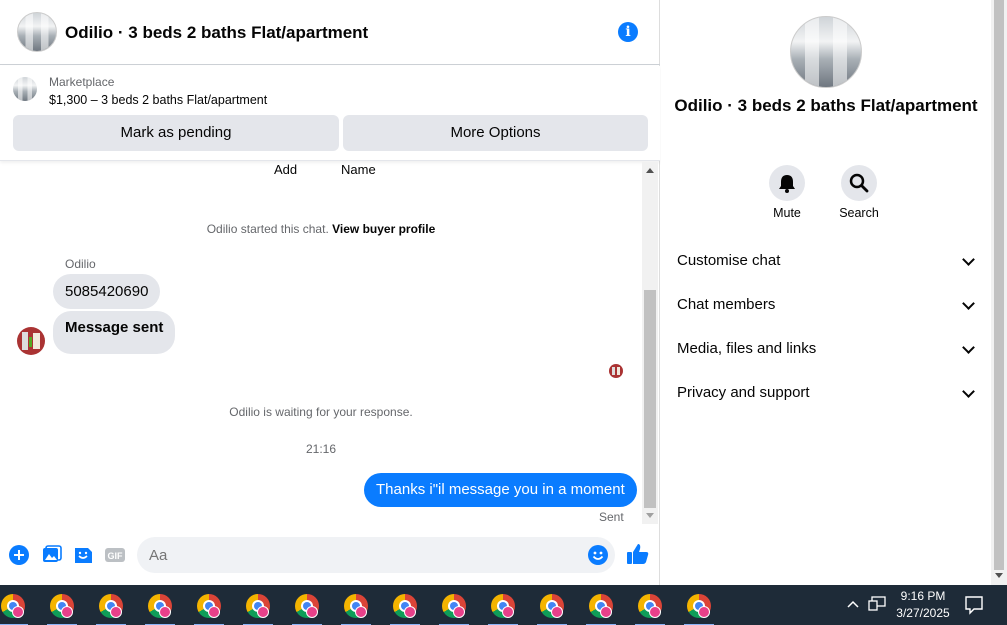  Describe the element at coordinates (650, 515) in the screenshot. I see `scroll-down-arrow` at that location.